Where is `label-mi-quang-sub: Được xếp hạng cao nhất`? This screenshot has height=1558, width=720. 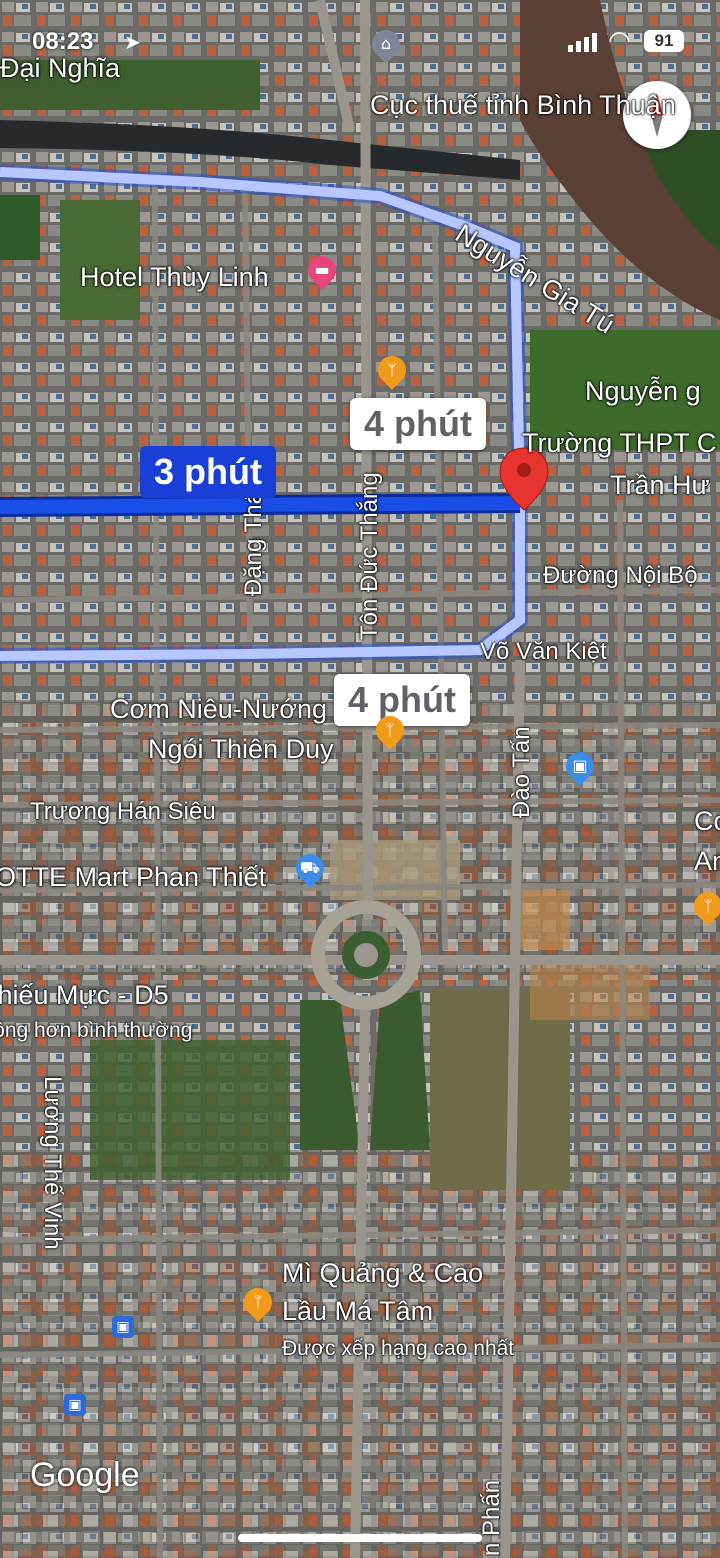 label-mi-quang-sub: Được xếp hạng cao nhất is located at coordinates (398, 1348).